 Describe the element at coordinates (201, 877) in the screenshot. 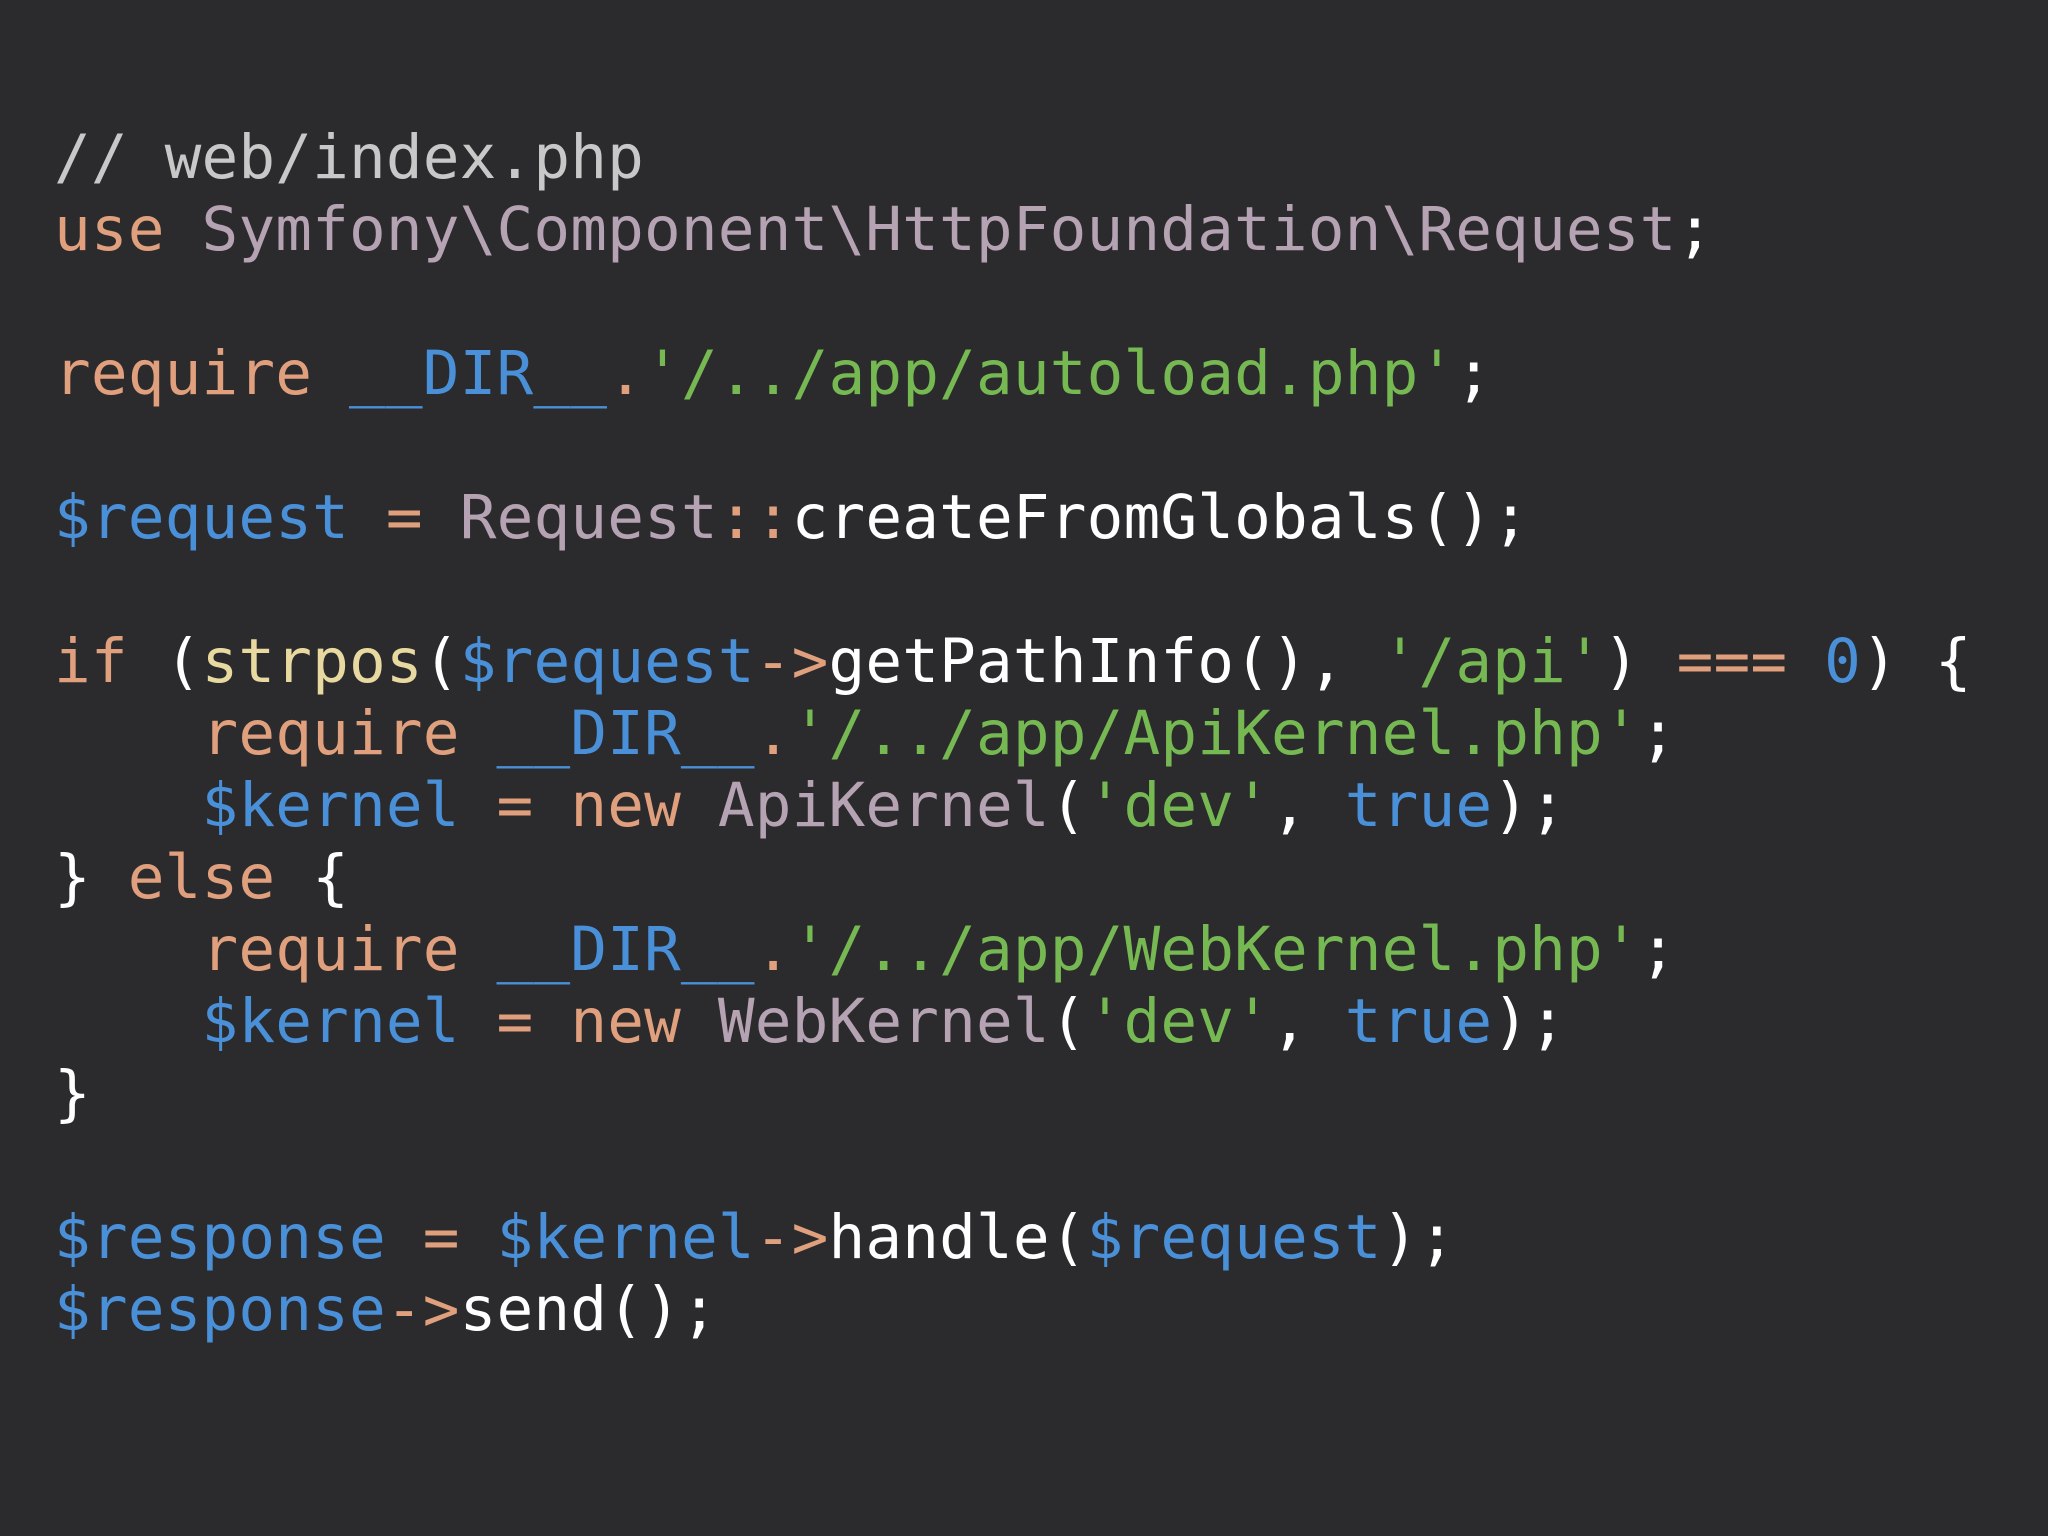

I see `code-token: else` at that location.